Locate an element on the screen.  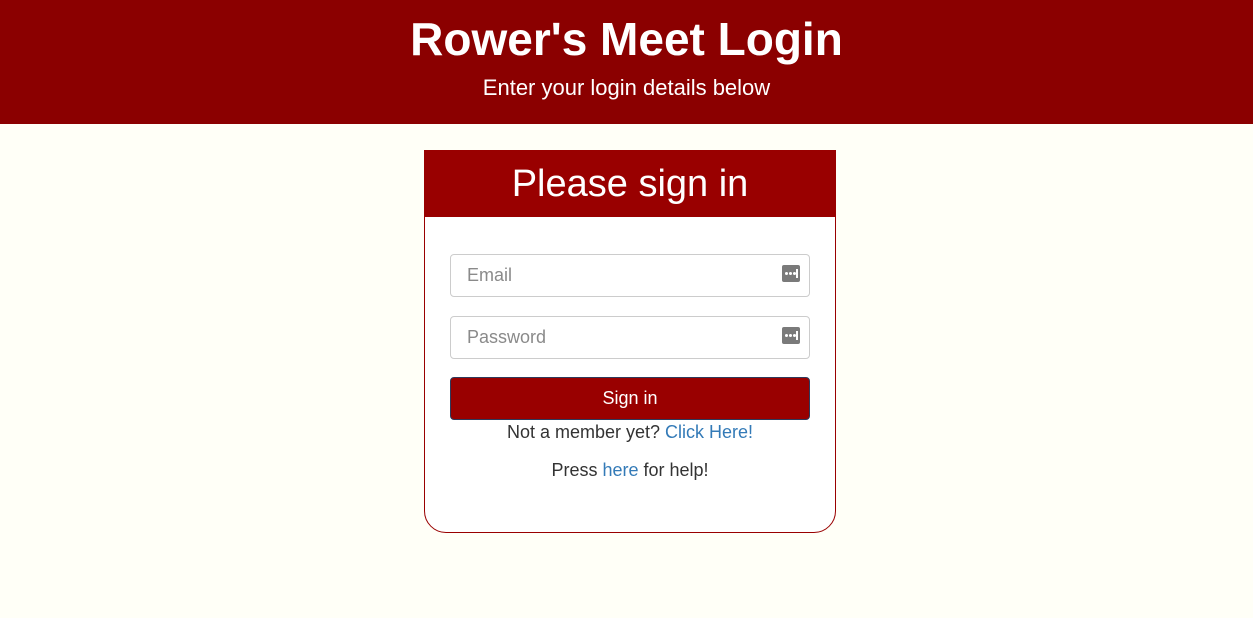
help-link: here is located at coordinates (620, 470).